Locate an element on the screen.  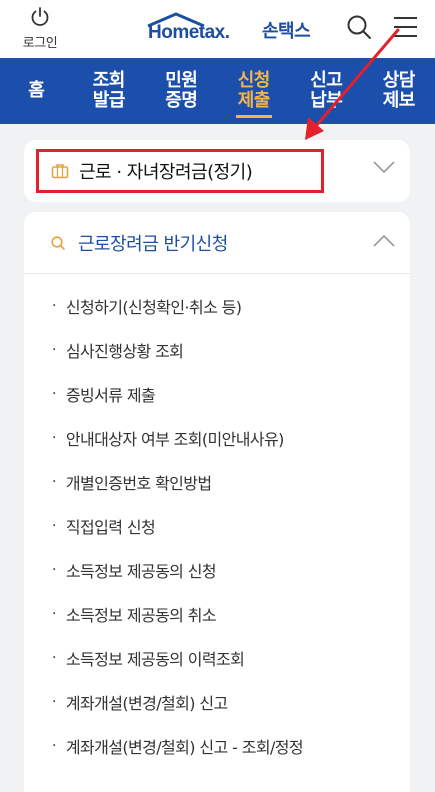
nav-item-certificate: 민원 증명 is located at coordinates (181, 91).